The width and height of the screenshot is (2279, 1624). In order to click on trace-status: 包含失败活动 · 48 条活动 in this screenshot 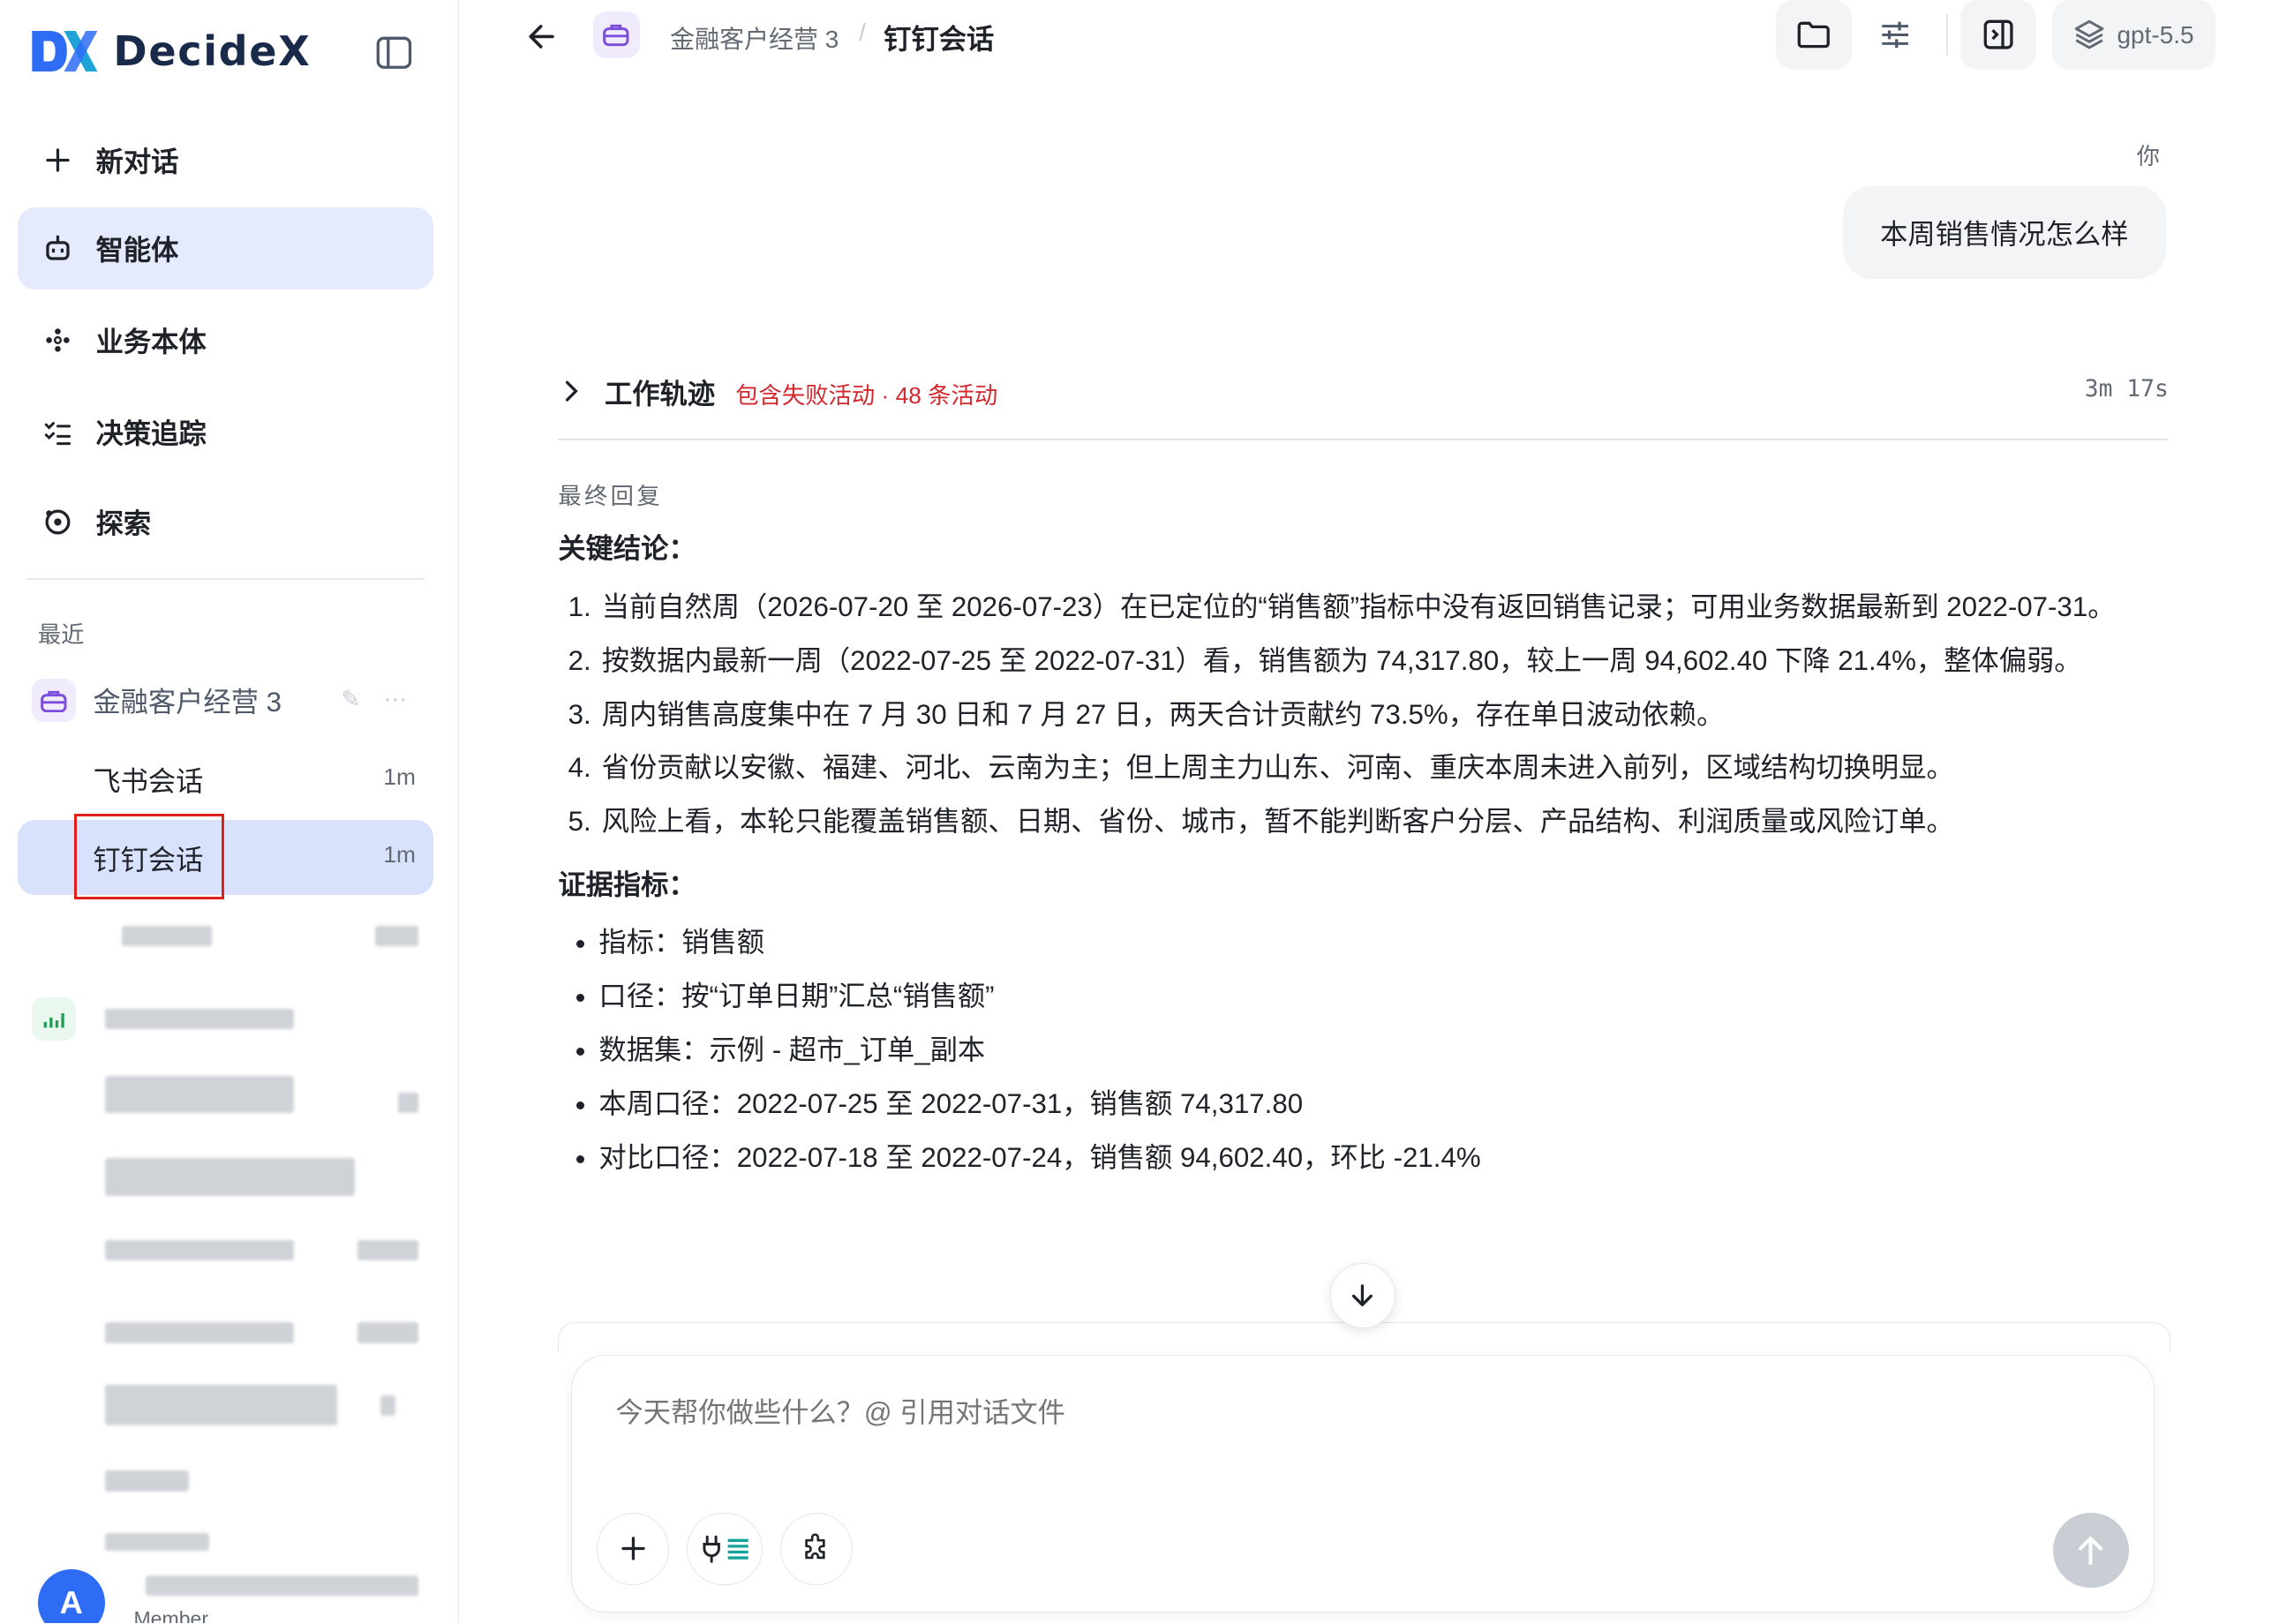, I will do `click(866, 396)`.